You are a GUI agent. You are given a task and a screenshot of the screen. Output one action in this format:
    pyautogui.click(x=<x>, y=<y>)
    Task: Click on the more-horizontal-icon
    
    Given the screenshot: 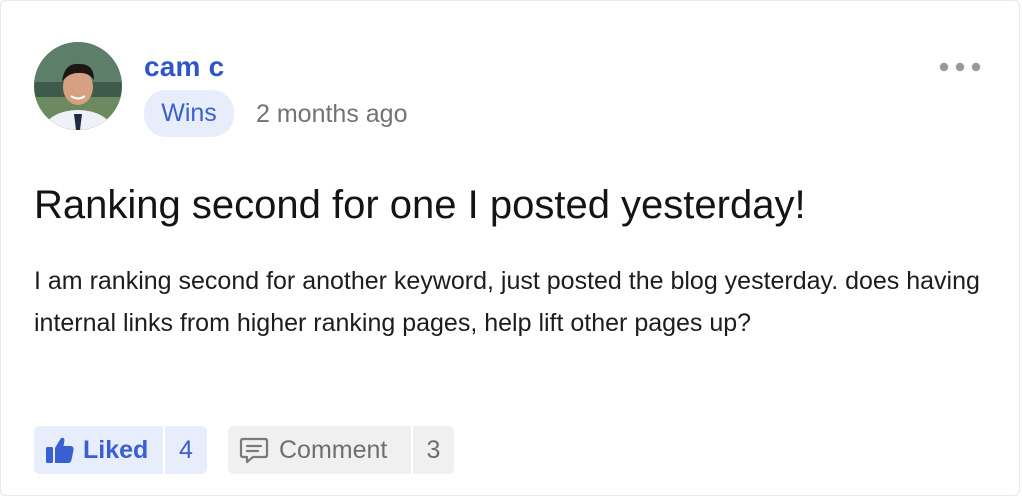 What is the action you would take?
    pyautogui.click(x=960, y=67)
    